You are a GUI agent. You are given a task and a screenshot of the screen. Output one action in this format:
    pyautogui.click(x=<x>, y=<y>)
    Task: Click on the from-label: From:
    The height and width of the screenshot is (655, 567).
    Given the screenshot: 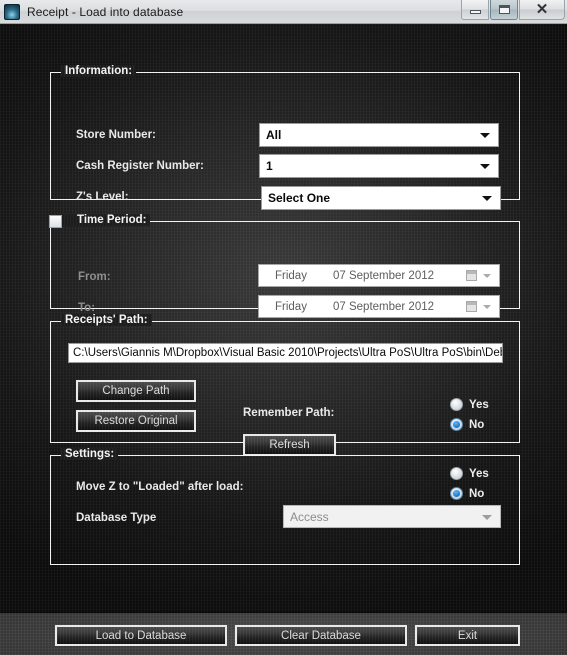 What is the action you would take?
    pyautogui.click(x=94, y=277)
    